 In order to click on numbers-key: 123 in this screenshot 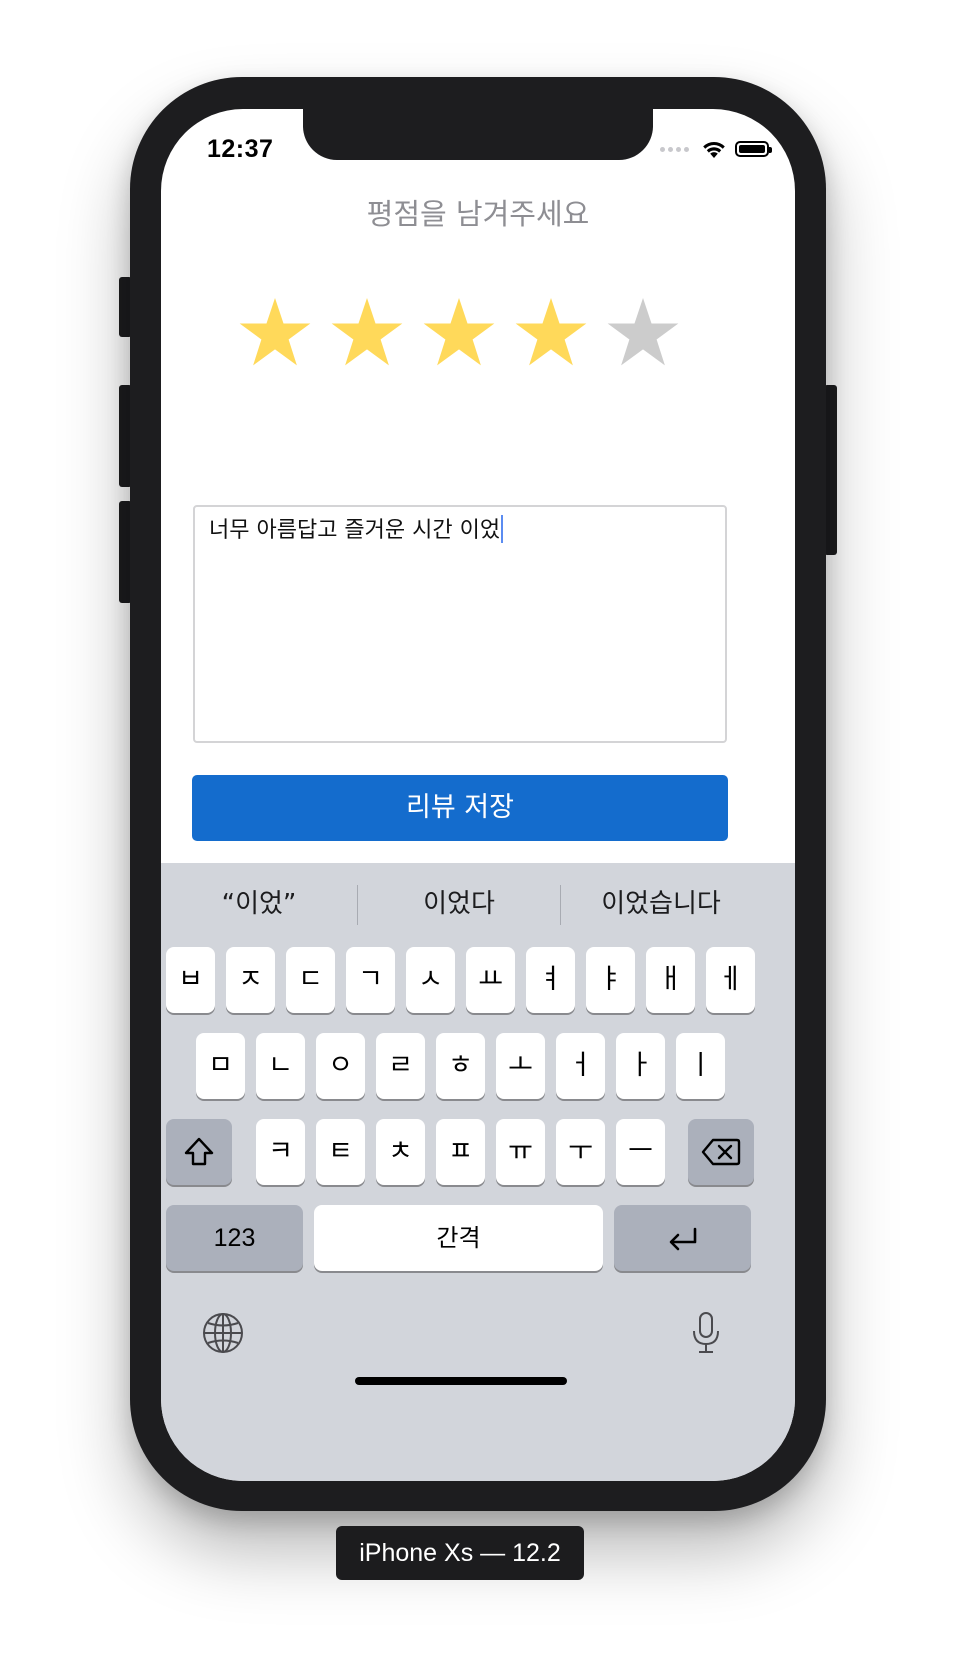, I will do `click(234, 1238)`.